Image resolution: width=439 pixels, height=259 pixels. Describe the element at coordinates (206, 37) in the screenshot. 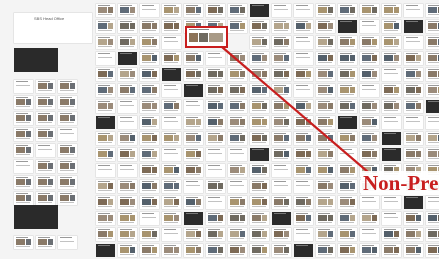

I see `highlight-box` at that location.